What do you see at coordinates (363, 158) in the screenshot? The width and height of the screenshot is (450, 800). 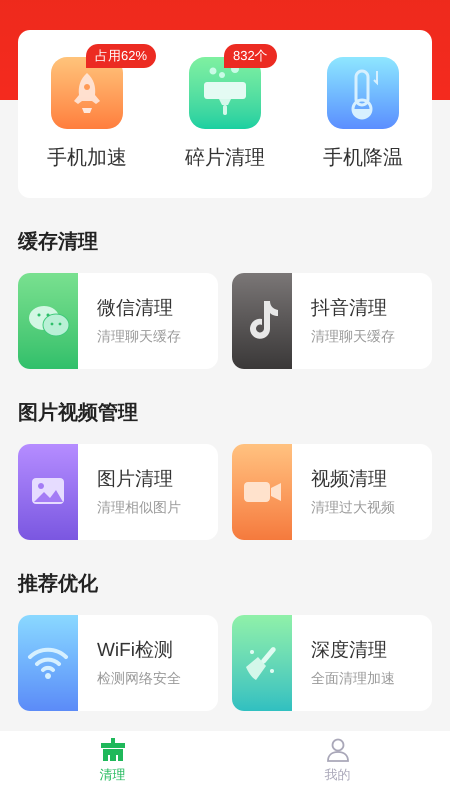 I see `tool-label: 手机降温` at bounding box center [363, 158].